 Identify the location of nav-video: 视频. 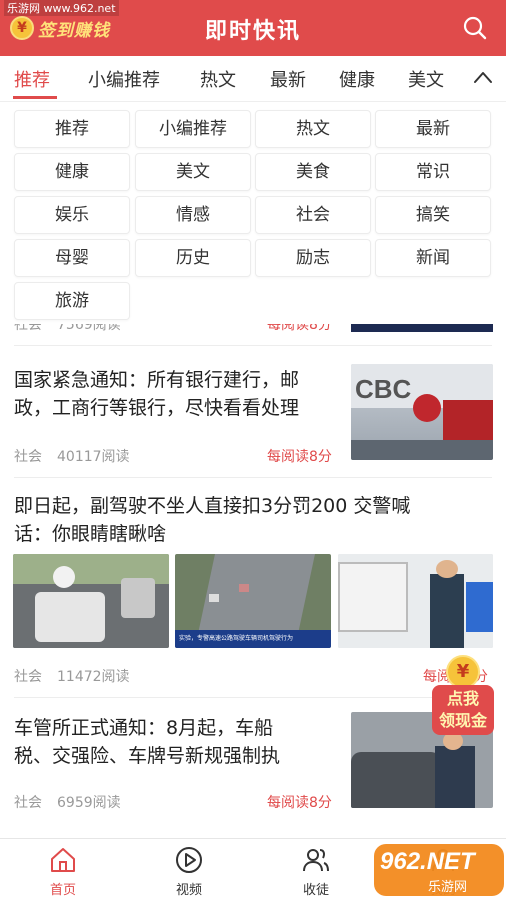
(189, 871).